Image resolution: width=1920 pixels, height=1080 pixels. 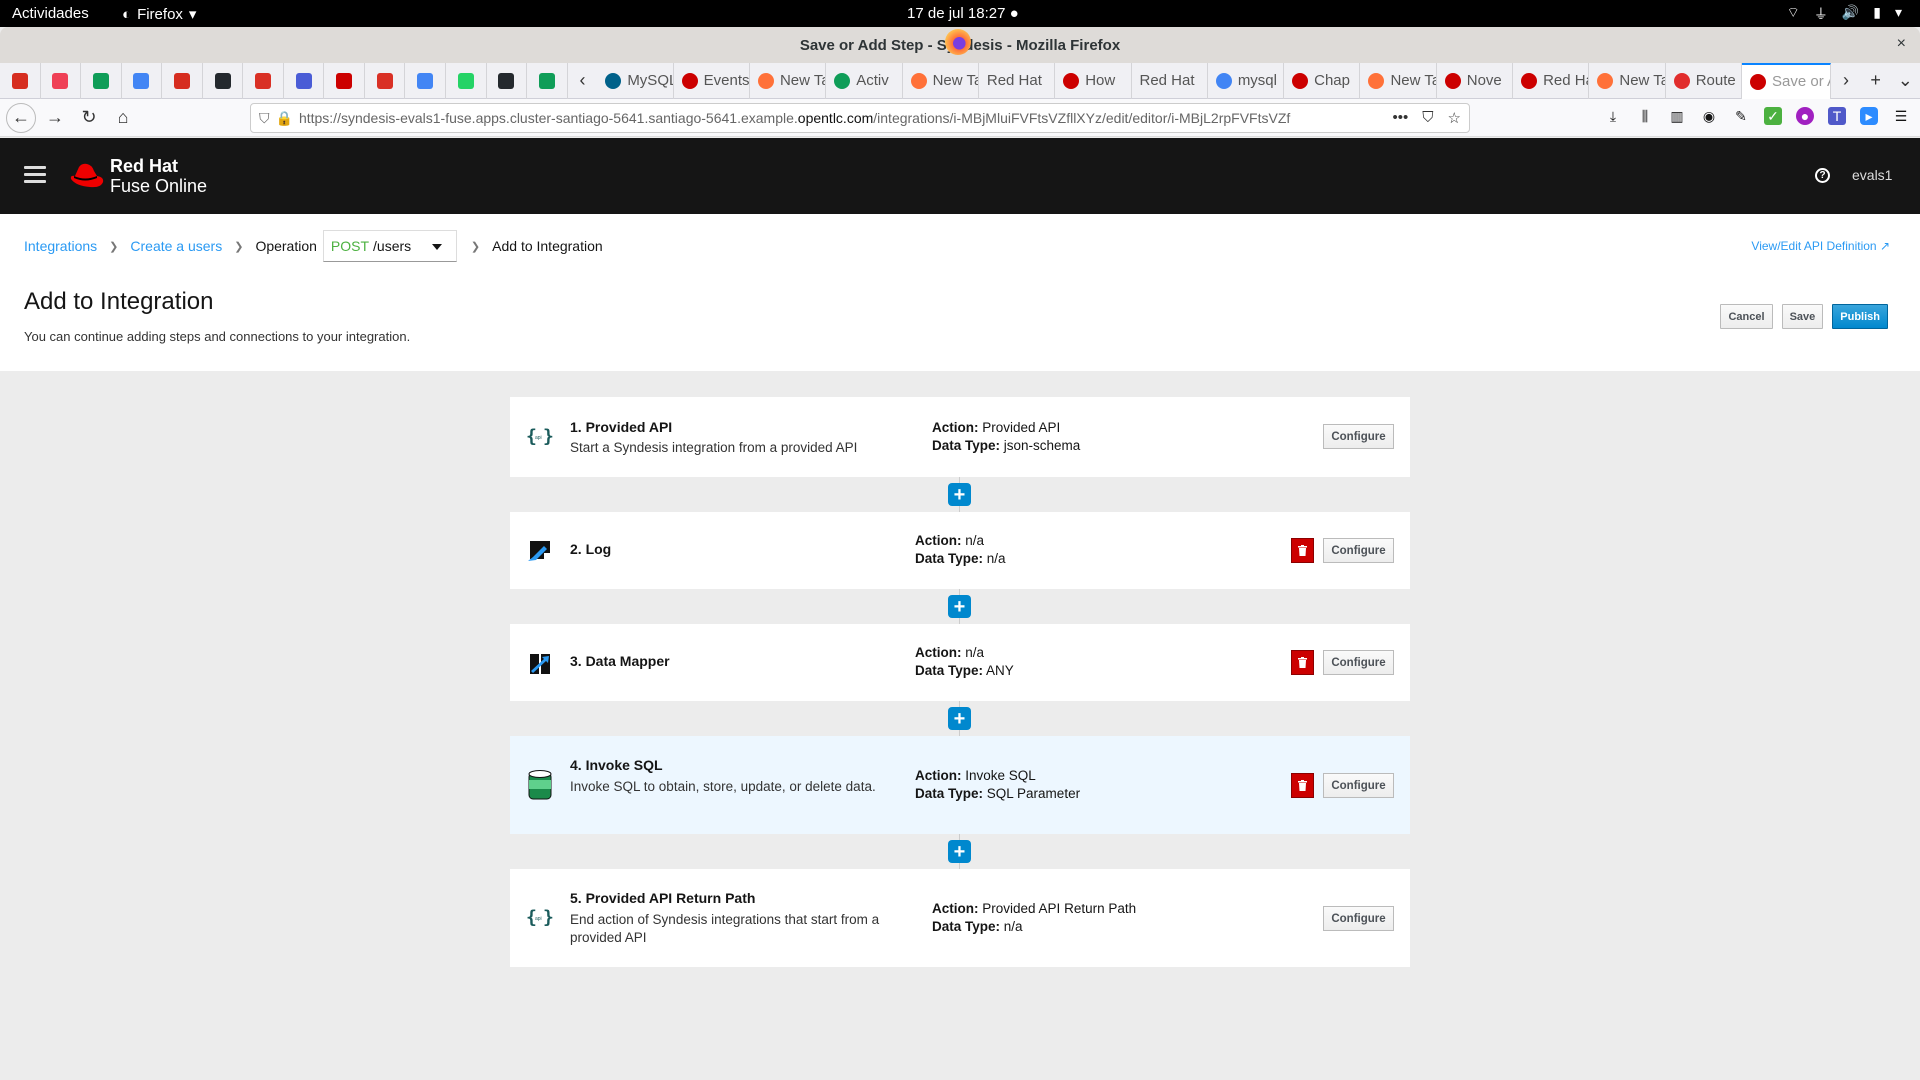 I want to click on home-button: ⌂, so click(x=123, y=118).